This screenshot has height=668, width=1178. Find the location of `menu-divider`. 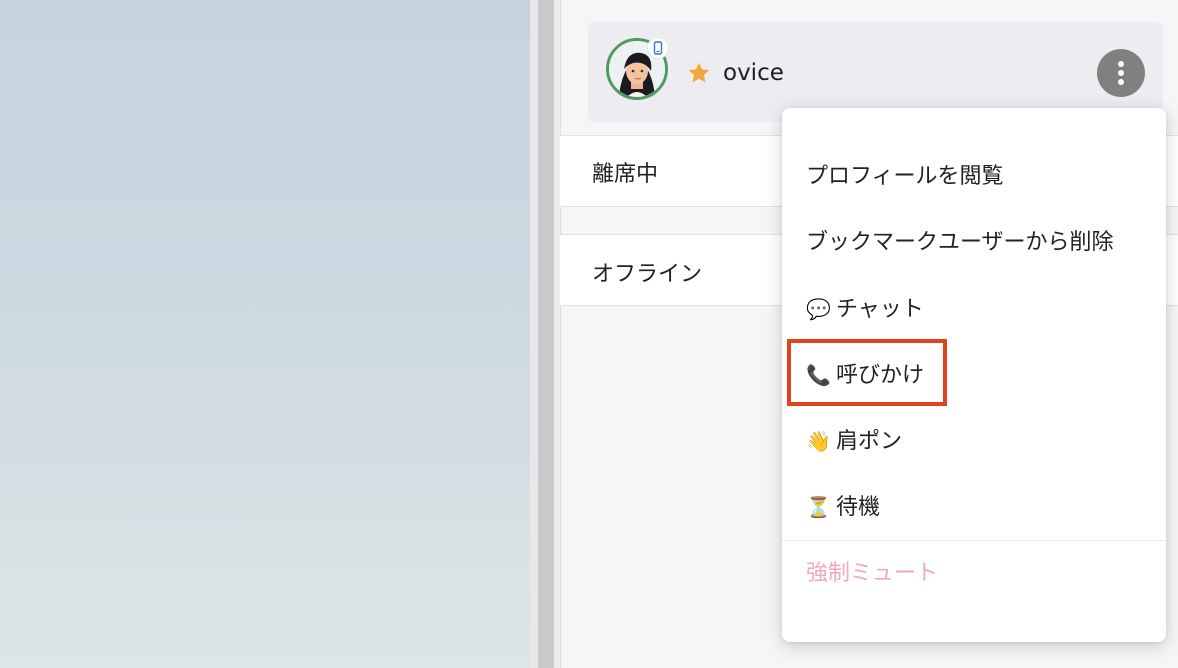

menu-divider is located at coordinates (974, 540).